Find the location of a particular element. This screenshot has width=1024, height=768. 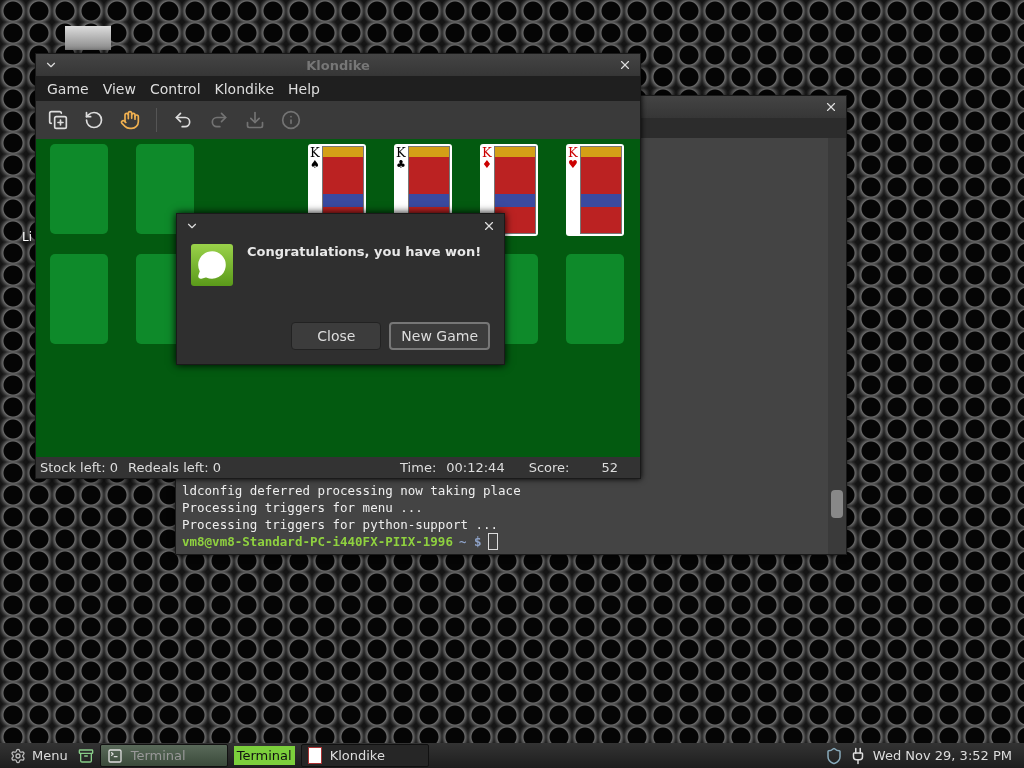

scroll-thumb is located at coordinates (837, 504).